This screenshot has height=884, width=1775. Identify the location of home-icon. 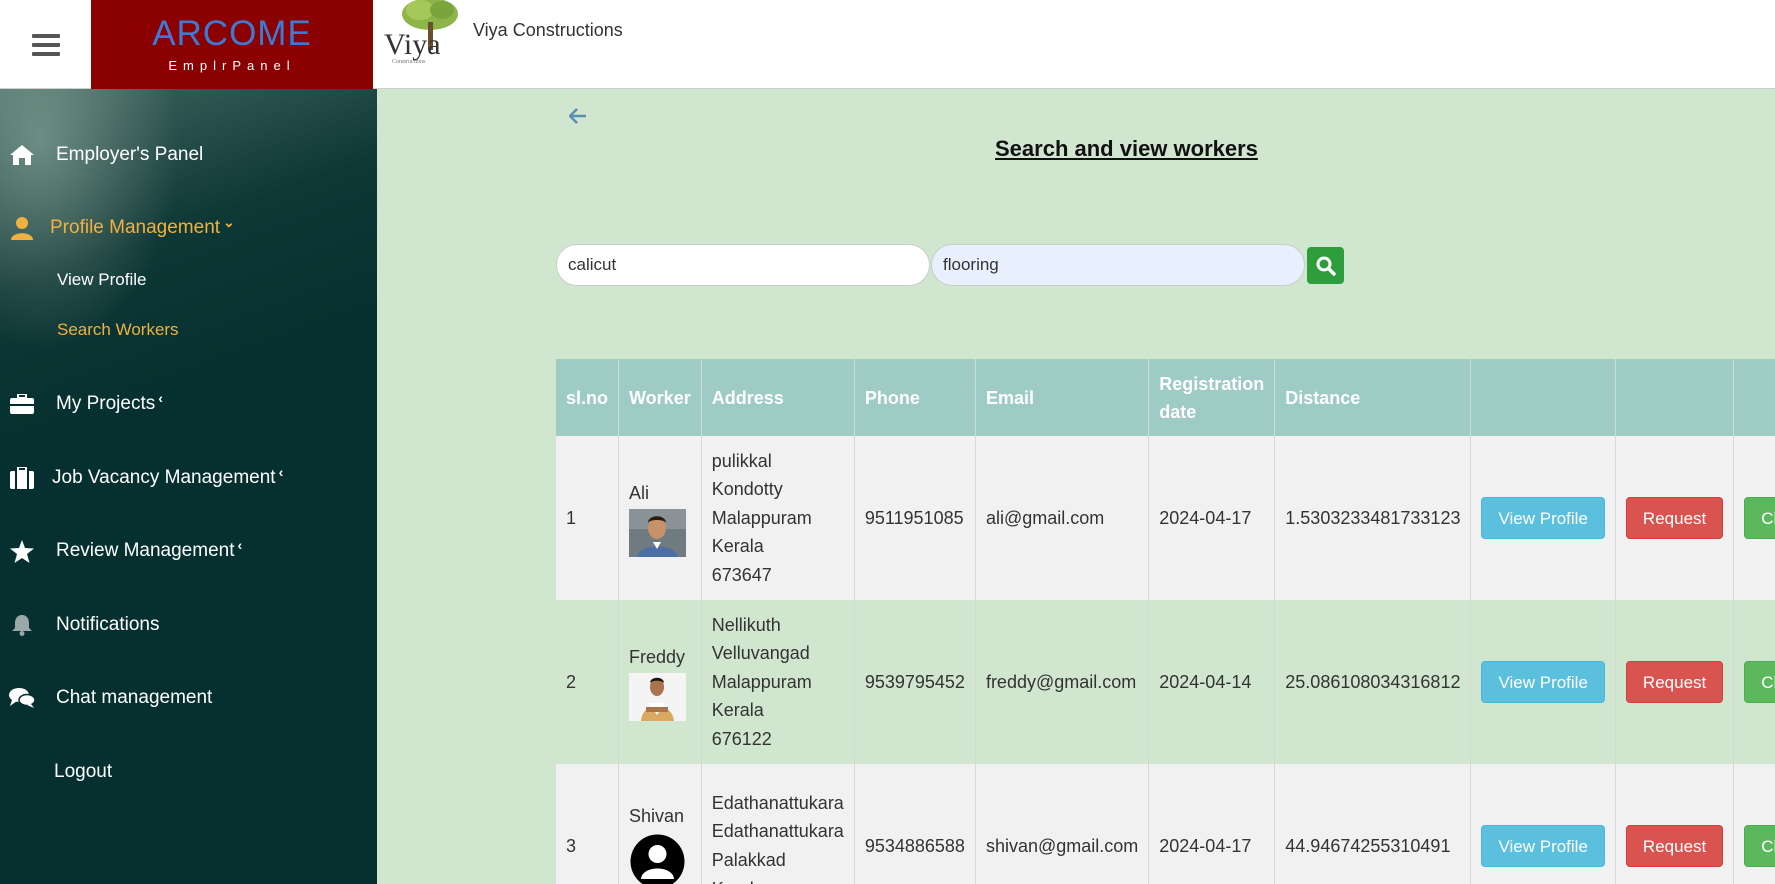
(22, 155).